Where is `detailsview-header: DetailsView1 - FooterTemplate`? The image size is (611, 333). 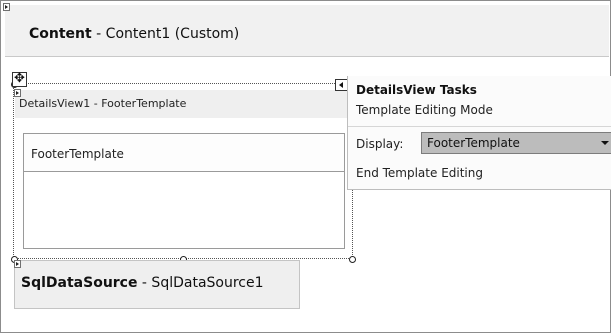
detailsview-header: DetailsView1 - FooterTemplate is located at coordinates (182, 103).